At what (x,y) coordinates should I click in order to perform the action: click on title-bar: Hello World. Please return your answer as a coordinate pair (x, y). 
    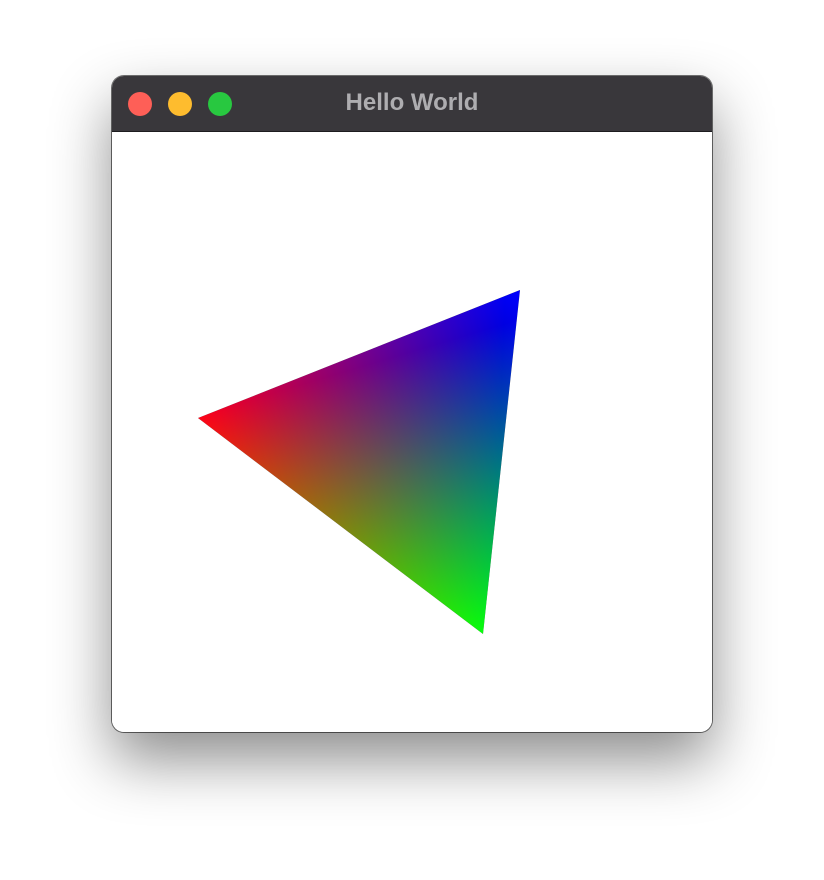
    Looking at the image, I should click on (412, 104).